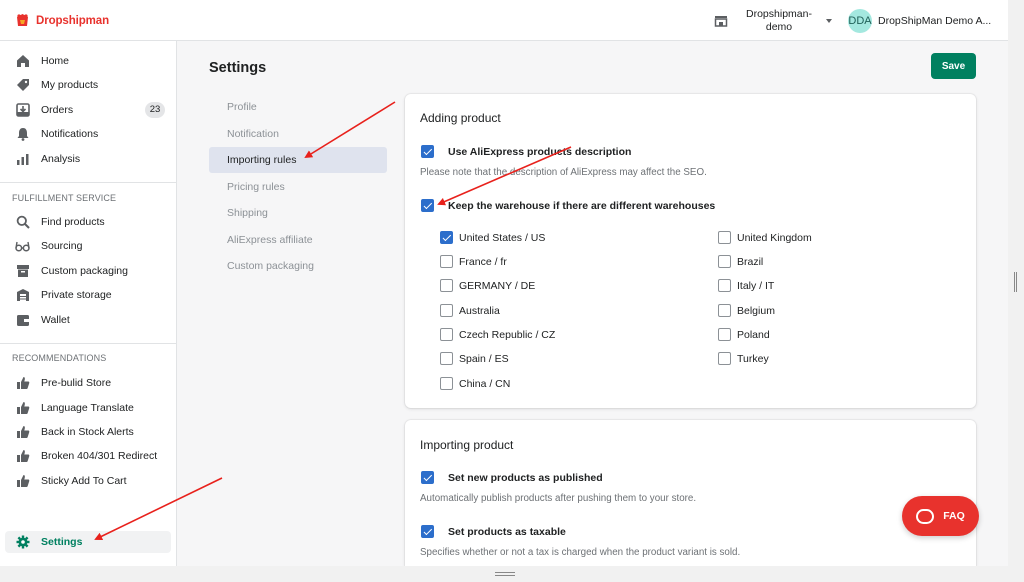 The image size is (1024, 582). Describe the element at coordinates (298, 134) in the screenshot. I see `subnav-notification: Notification` at that location.